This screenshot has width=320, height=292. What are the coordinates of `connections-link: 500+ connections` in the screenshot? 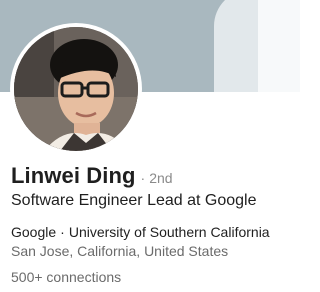 It's located at (66, 277).